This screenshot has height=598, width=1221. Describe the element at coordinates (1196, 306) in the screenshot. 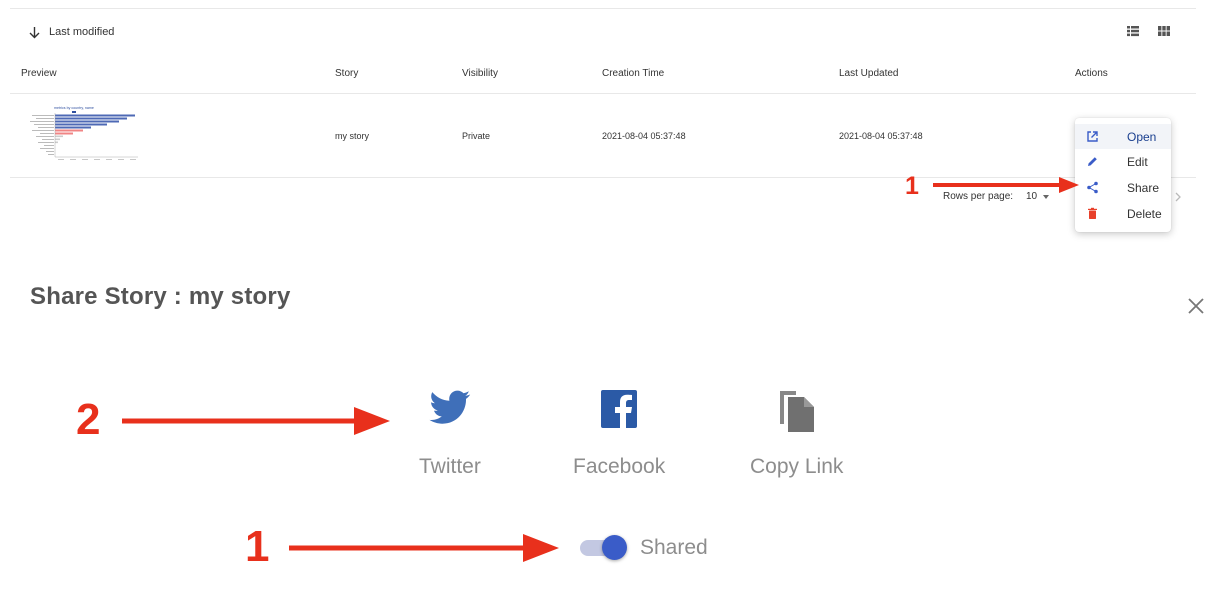

I see `close-icon` at that location.